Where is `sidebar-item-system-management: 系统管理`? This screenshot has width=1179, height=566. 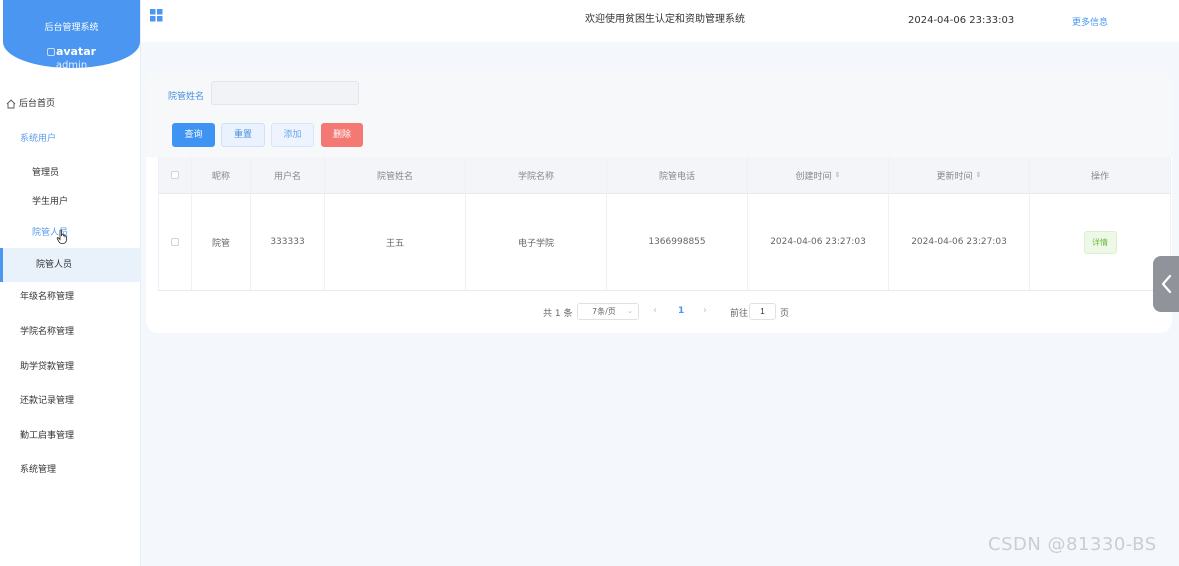
sidebar-item-system-management: 系统管理 is located at coordinates (70, 470).